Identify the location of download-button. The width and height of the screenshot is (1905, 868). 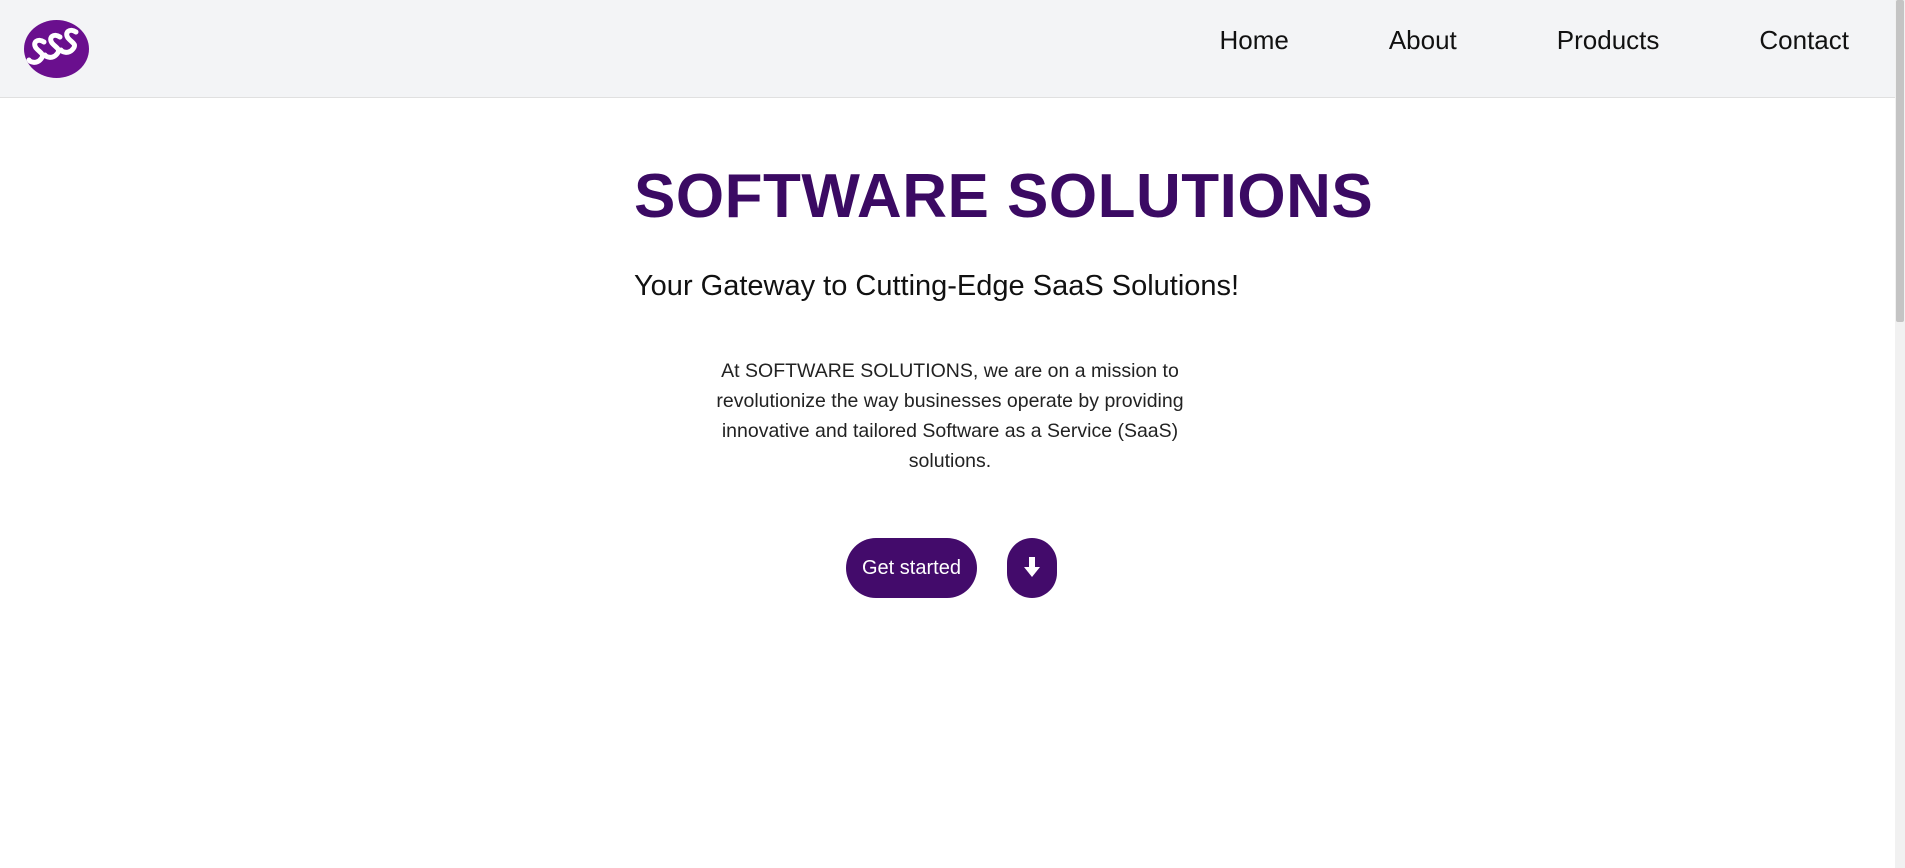
(1031, 568).